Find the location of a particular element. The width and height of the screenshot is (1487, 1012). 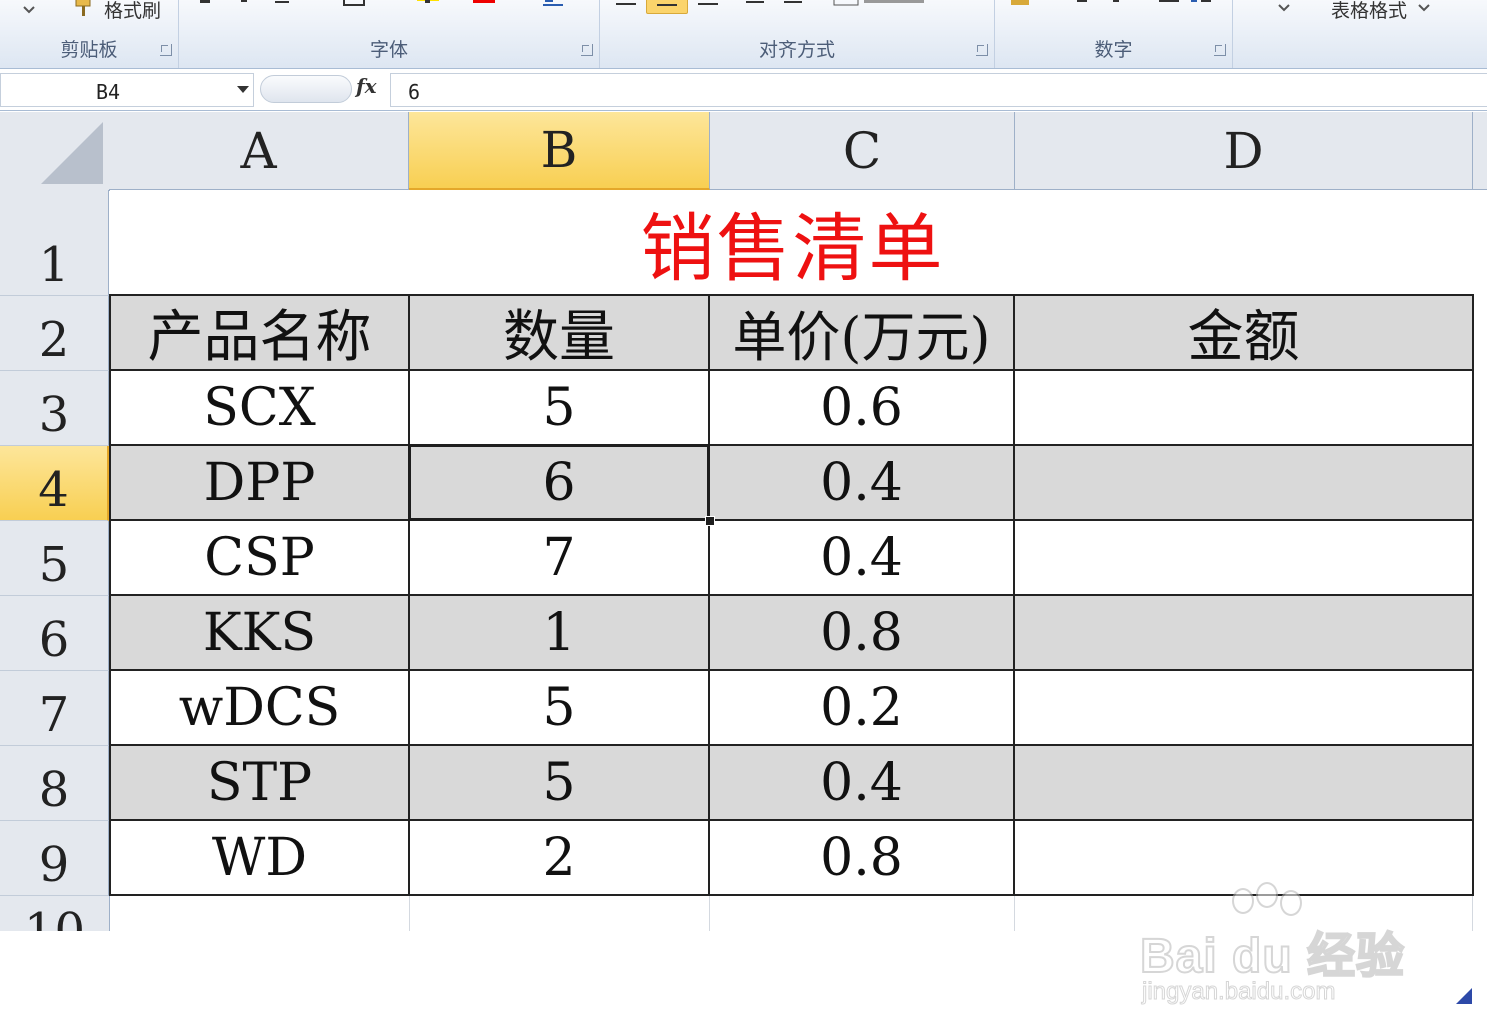

row-header-8: 8 is located at coordinates (54, 783).